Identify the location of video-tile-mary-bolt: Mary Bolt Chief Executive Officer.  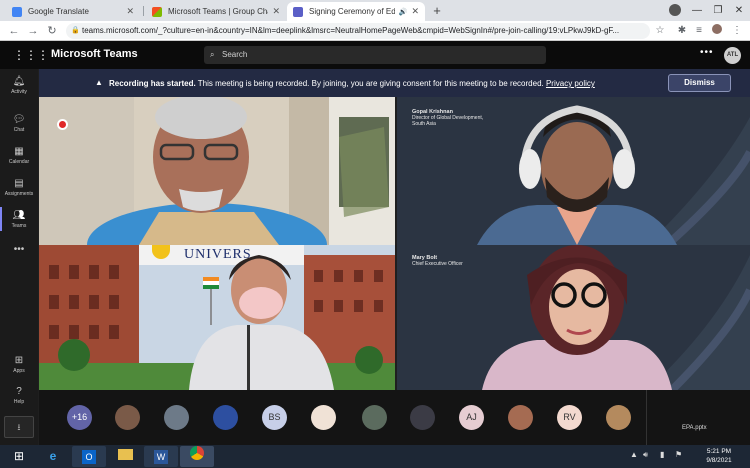
(573, 317).